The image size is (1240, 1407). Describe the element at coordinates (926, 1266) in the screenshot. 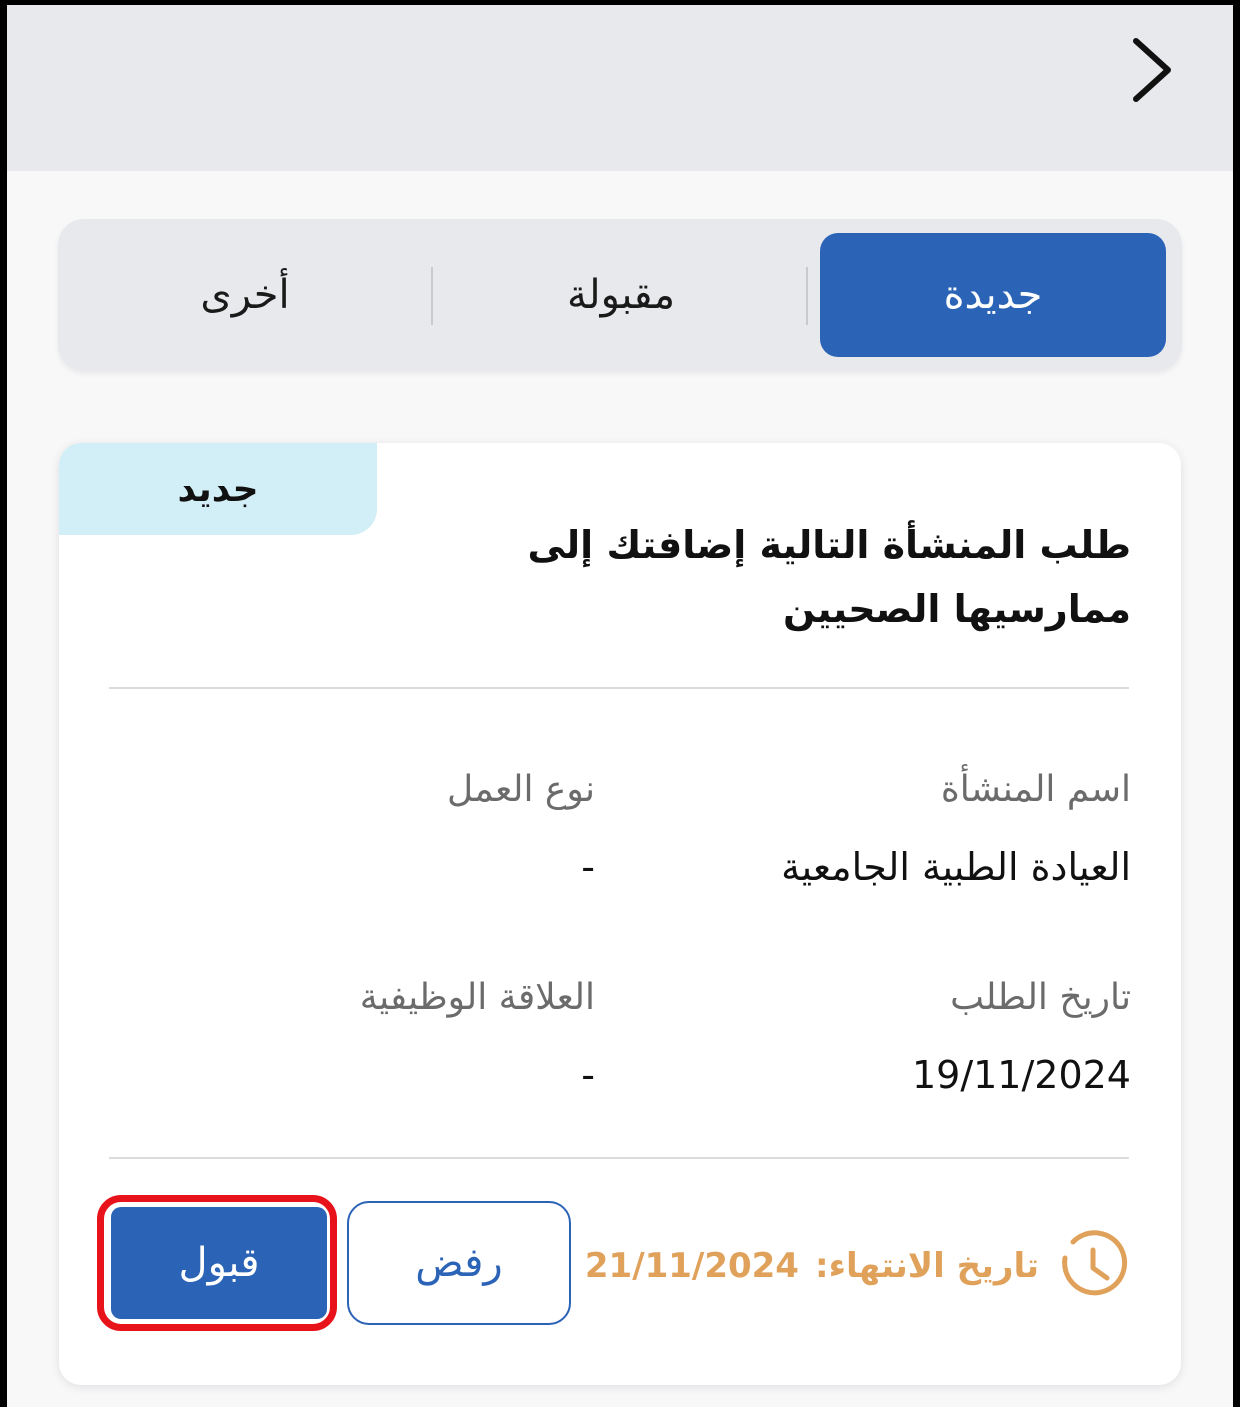

I see `expiry-label: تاريخ الانتهاء:` at that location.